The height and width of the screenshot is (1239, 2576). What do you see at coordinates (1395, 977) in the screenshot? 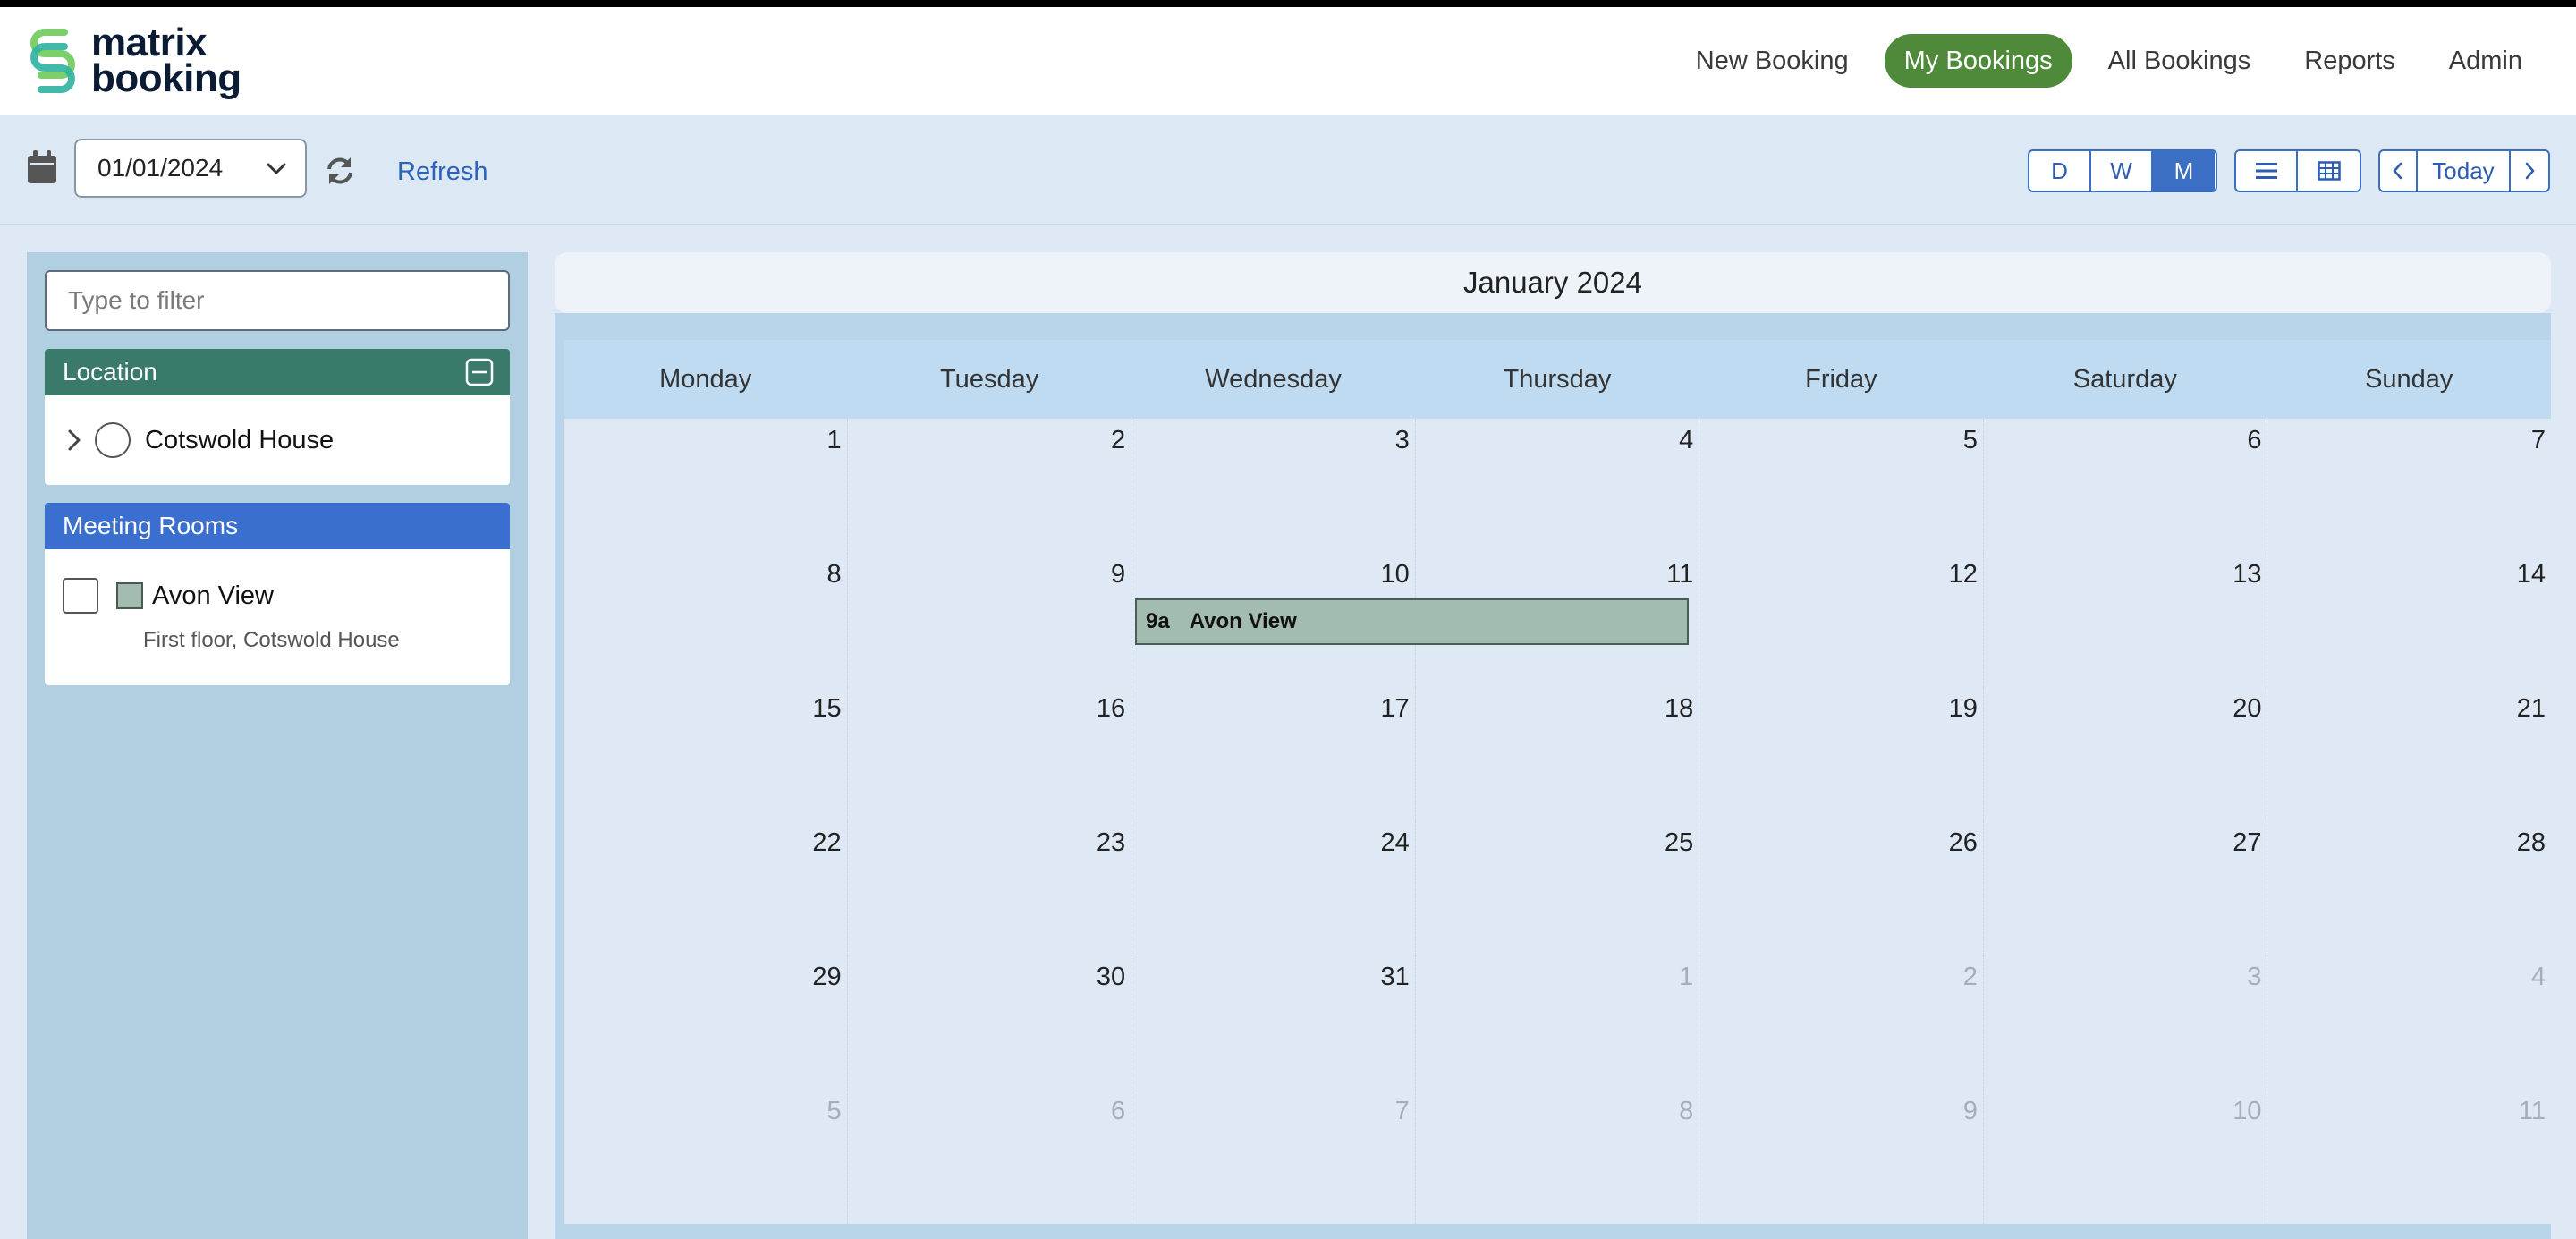
I see `day-number: 31` at bounding box center [1395, 977].